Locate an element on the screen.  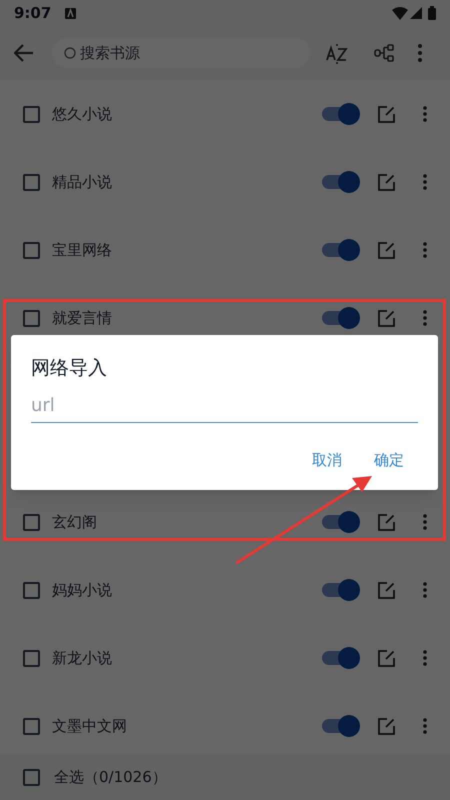
source-name: 新龙小说 is located at coordinates (82, 658).